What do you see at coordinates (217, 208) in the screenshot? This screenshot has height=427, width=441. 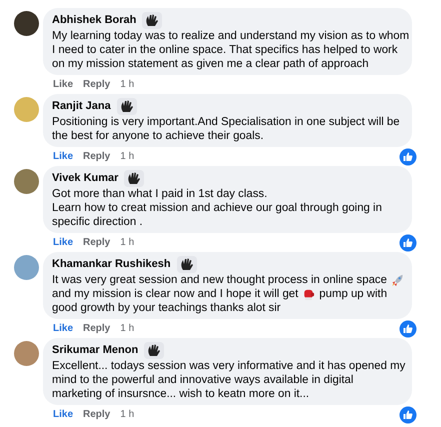 I see `comment-text: Learn how to creat mission and achieve our goal through going in` at bounding box center [217, 208].